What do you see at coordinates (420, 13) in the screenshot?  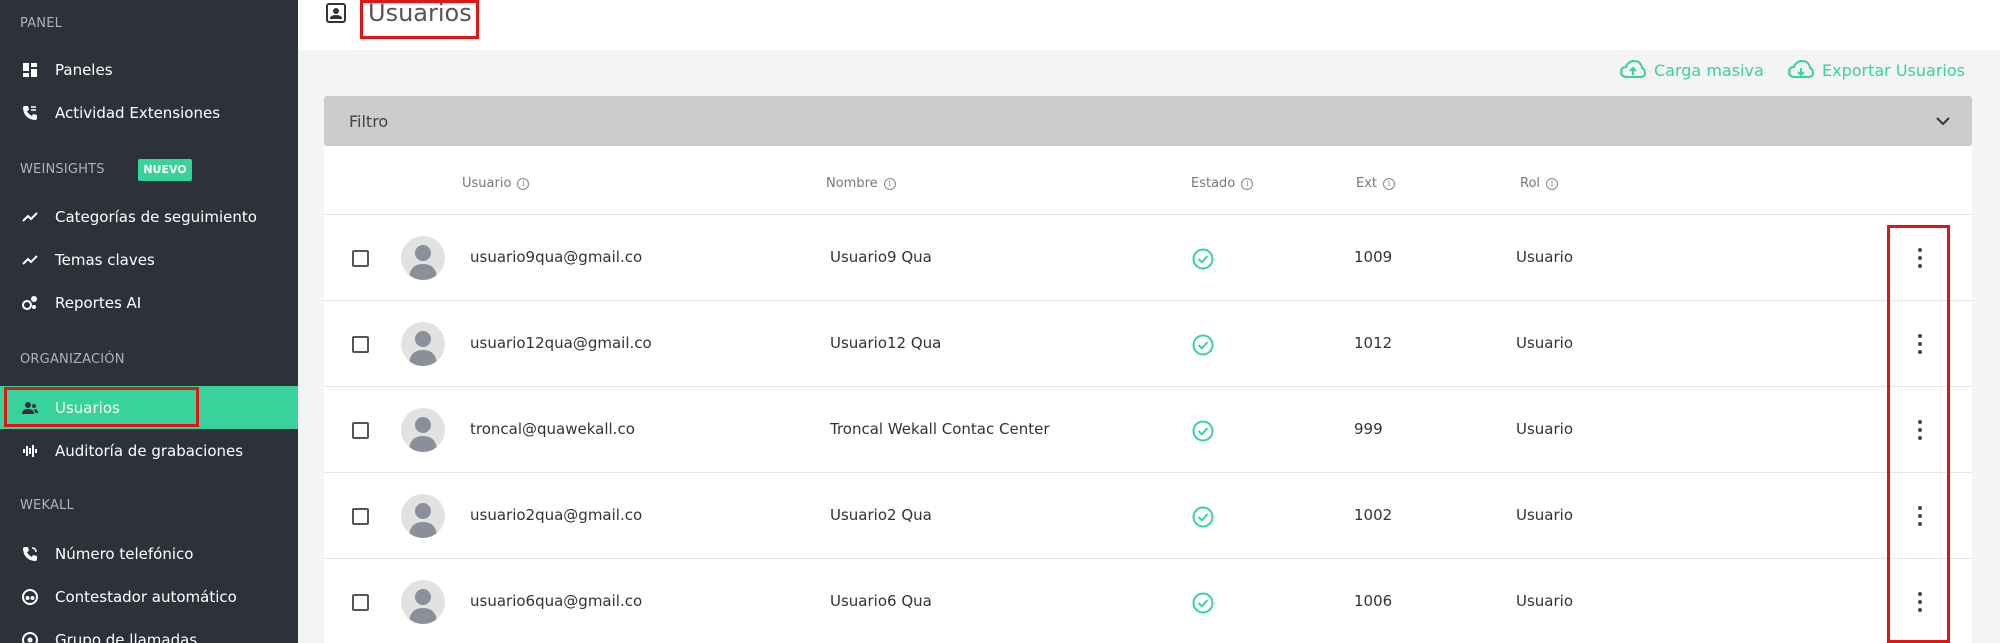 I see `page-title: Usuarios` at bounding box center [420, 13].